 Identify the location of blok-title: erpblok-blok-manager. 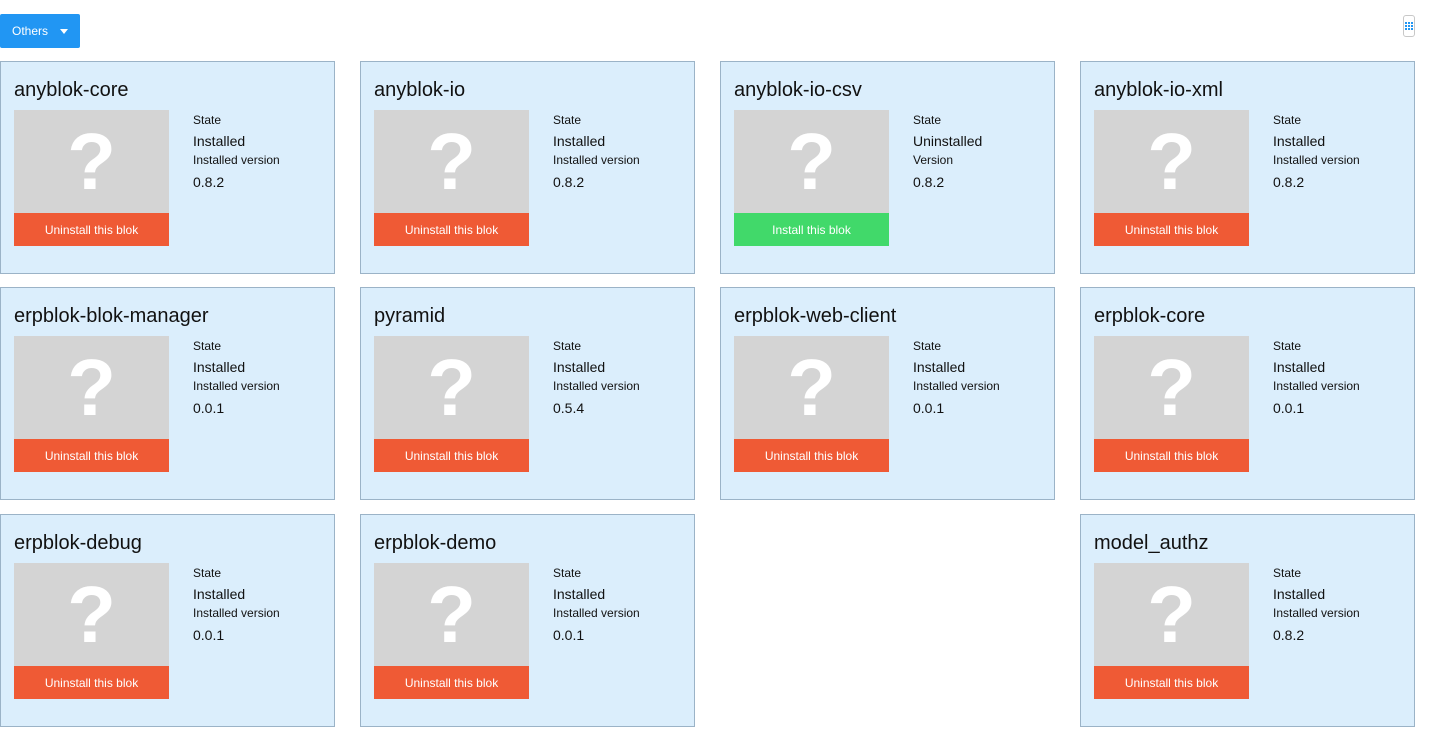
(111, 316).